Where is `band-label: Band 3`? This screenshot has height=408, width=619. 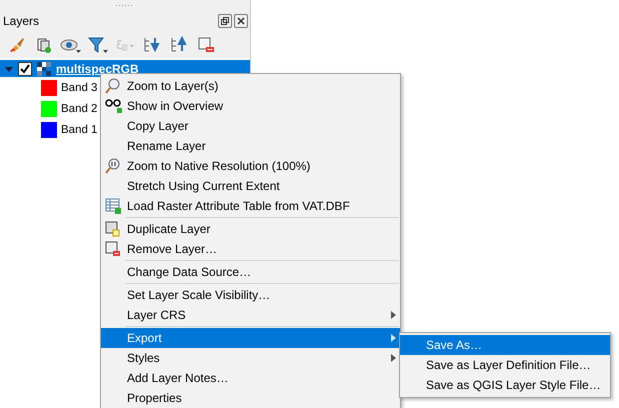 band-label: Band 3 is located at coordinates (79, 88).